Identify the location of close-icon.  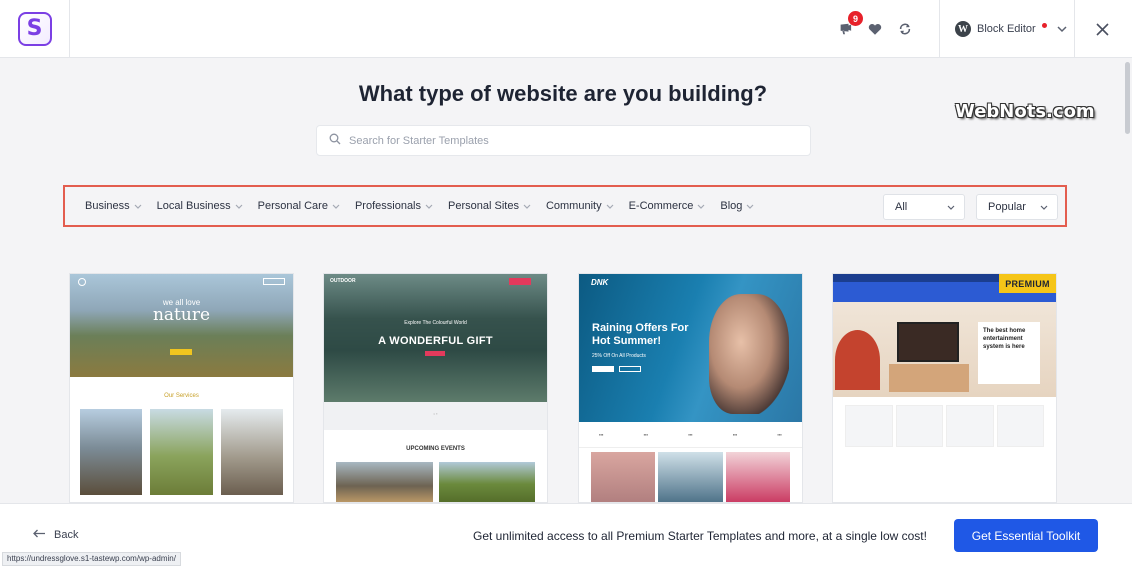
(1102, 29).